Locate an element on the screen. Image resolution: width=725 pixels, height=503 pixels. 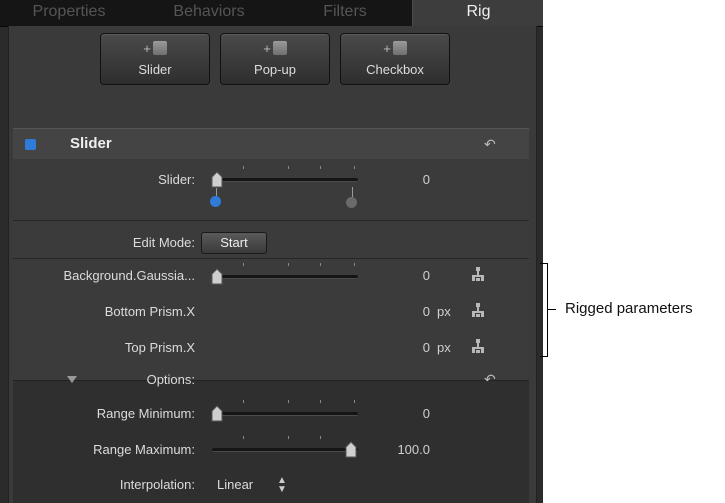
slider-widget-icon is located at coordinates (159, 48).